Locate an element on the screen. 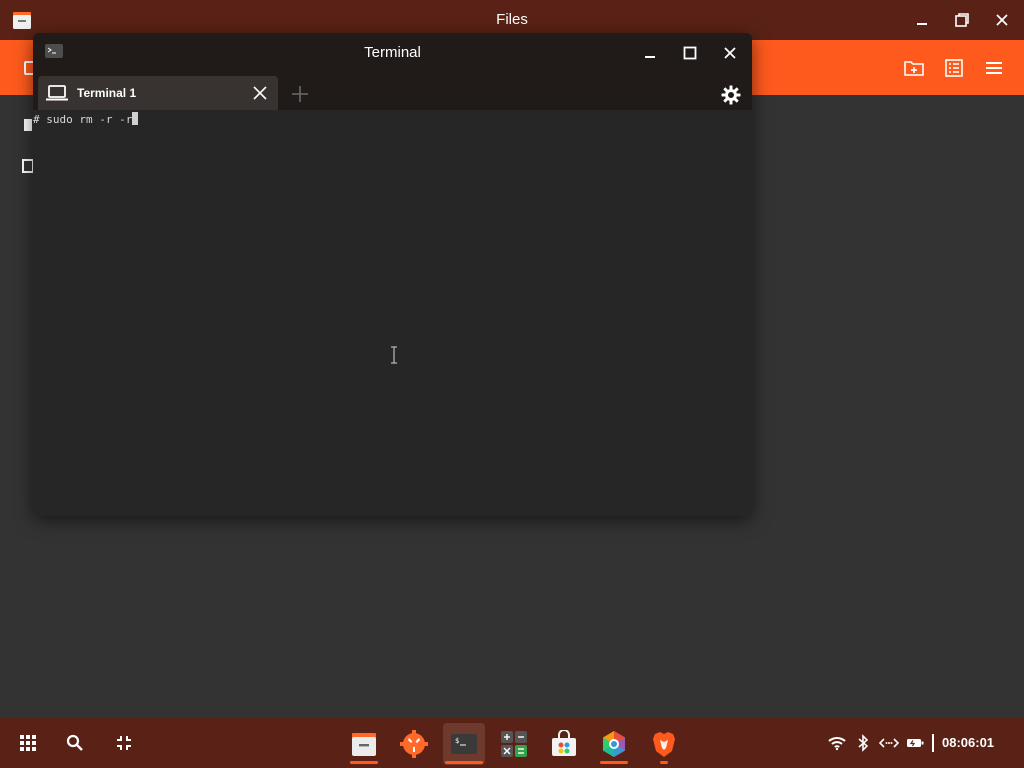  dock-settings-icon is located at coordinates (414, 744).